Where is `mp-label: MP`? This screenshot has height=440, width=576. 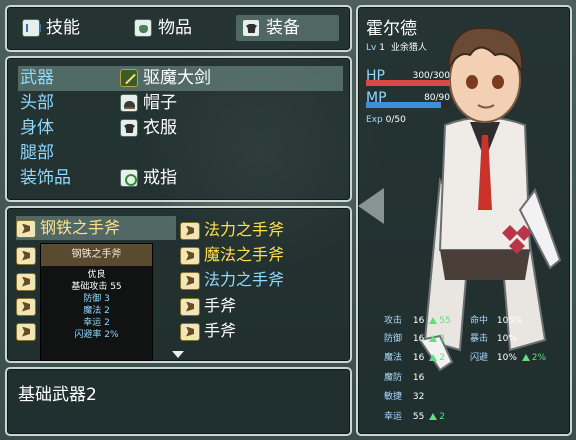 mp-label: MP is located at coordinates (376, 98).